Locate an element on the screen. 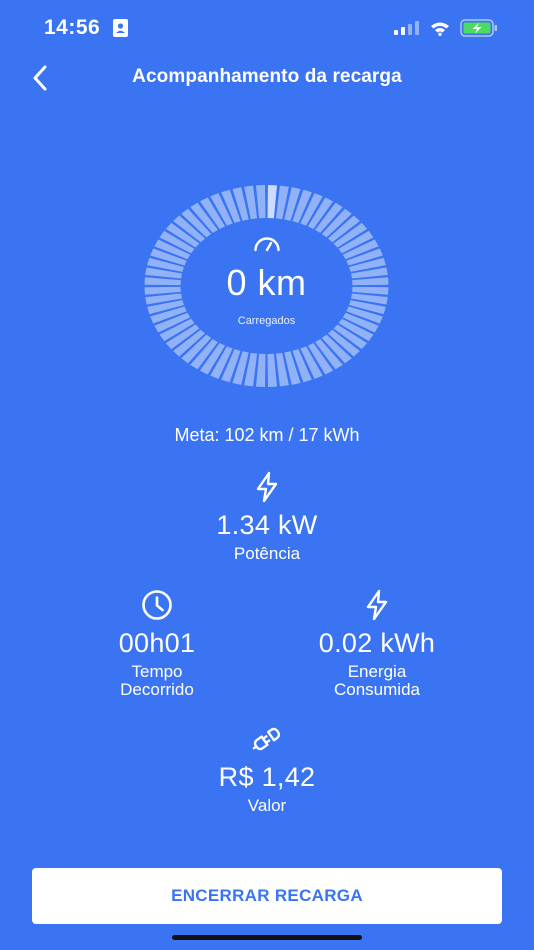  elapsed-time-stat: 00h01 Tempo Decorrido is located at coordinates (157, 643).